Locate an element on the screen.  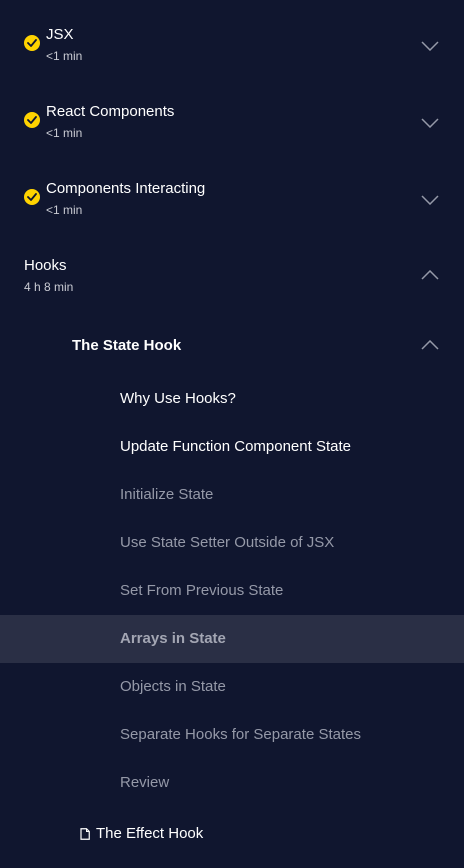
lesson-item-label: Arrays in State is located at coordinates (173, 638).